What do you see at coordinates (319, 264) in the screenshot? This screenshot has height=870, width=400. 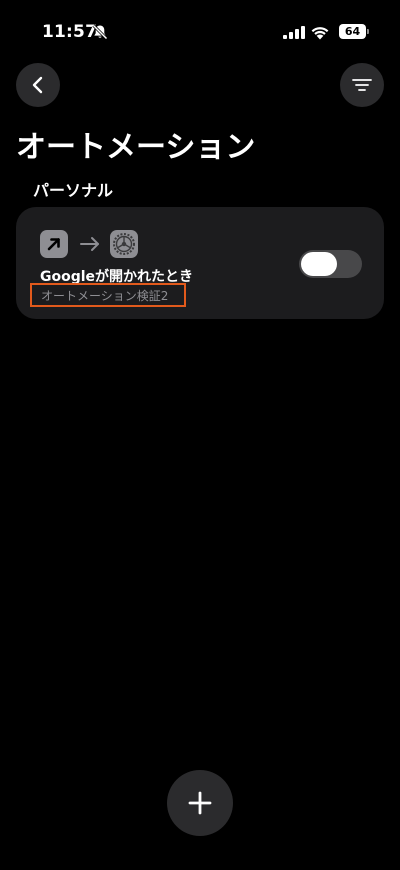 I see `toggle-knob` at bounding box center [319, 264].